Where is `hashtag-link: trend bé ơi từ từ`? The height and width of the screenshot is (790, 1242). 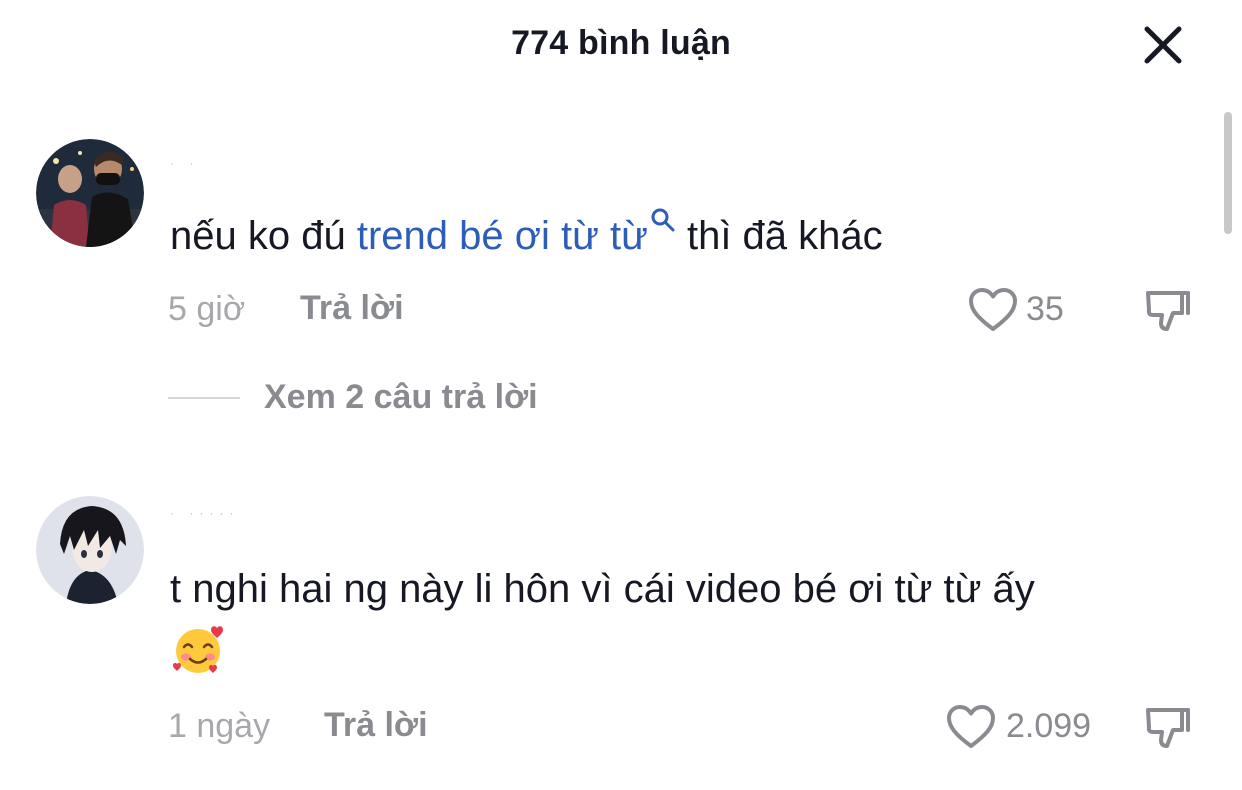 hashtag-link: trend bé ơi từ từ is located at coordinates (516, 233).